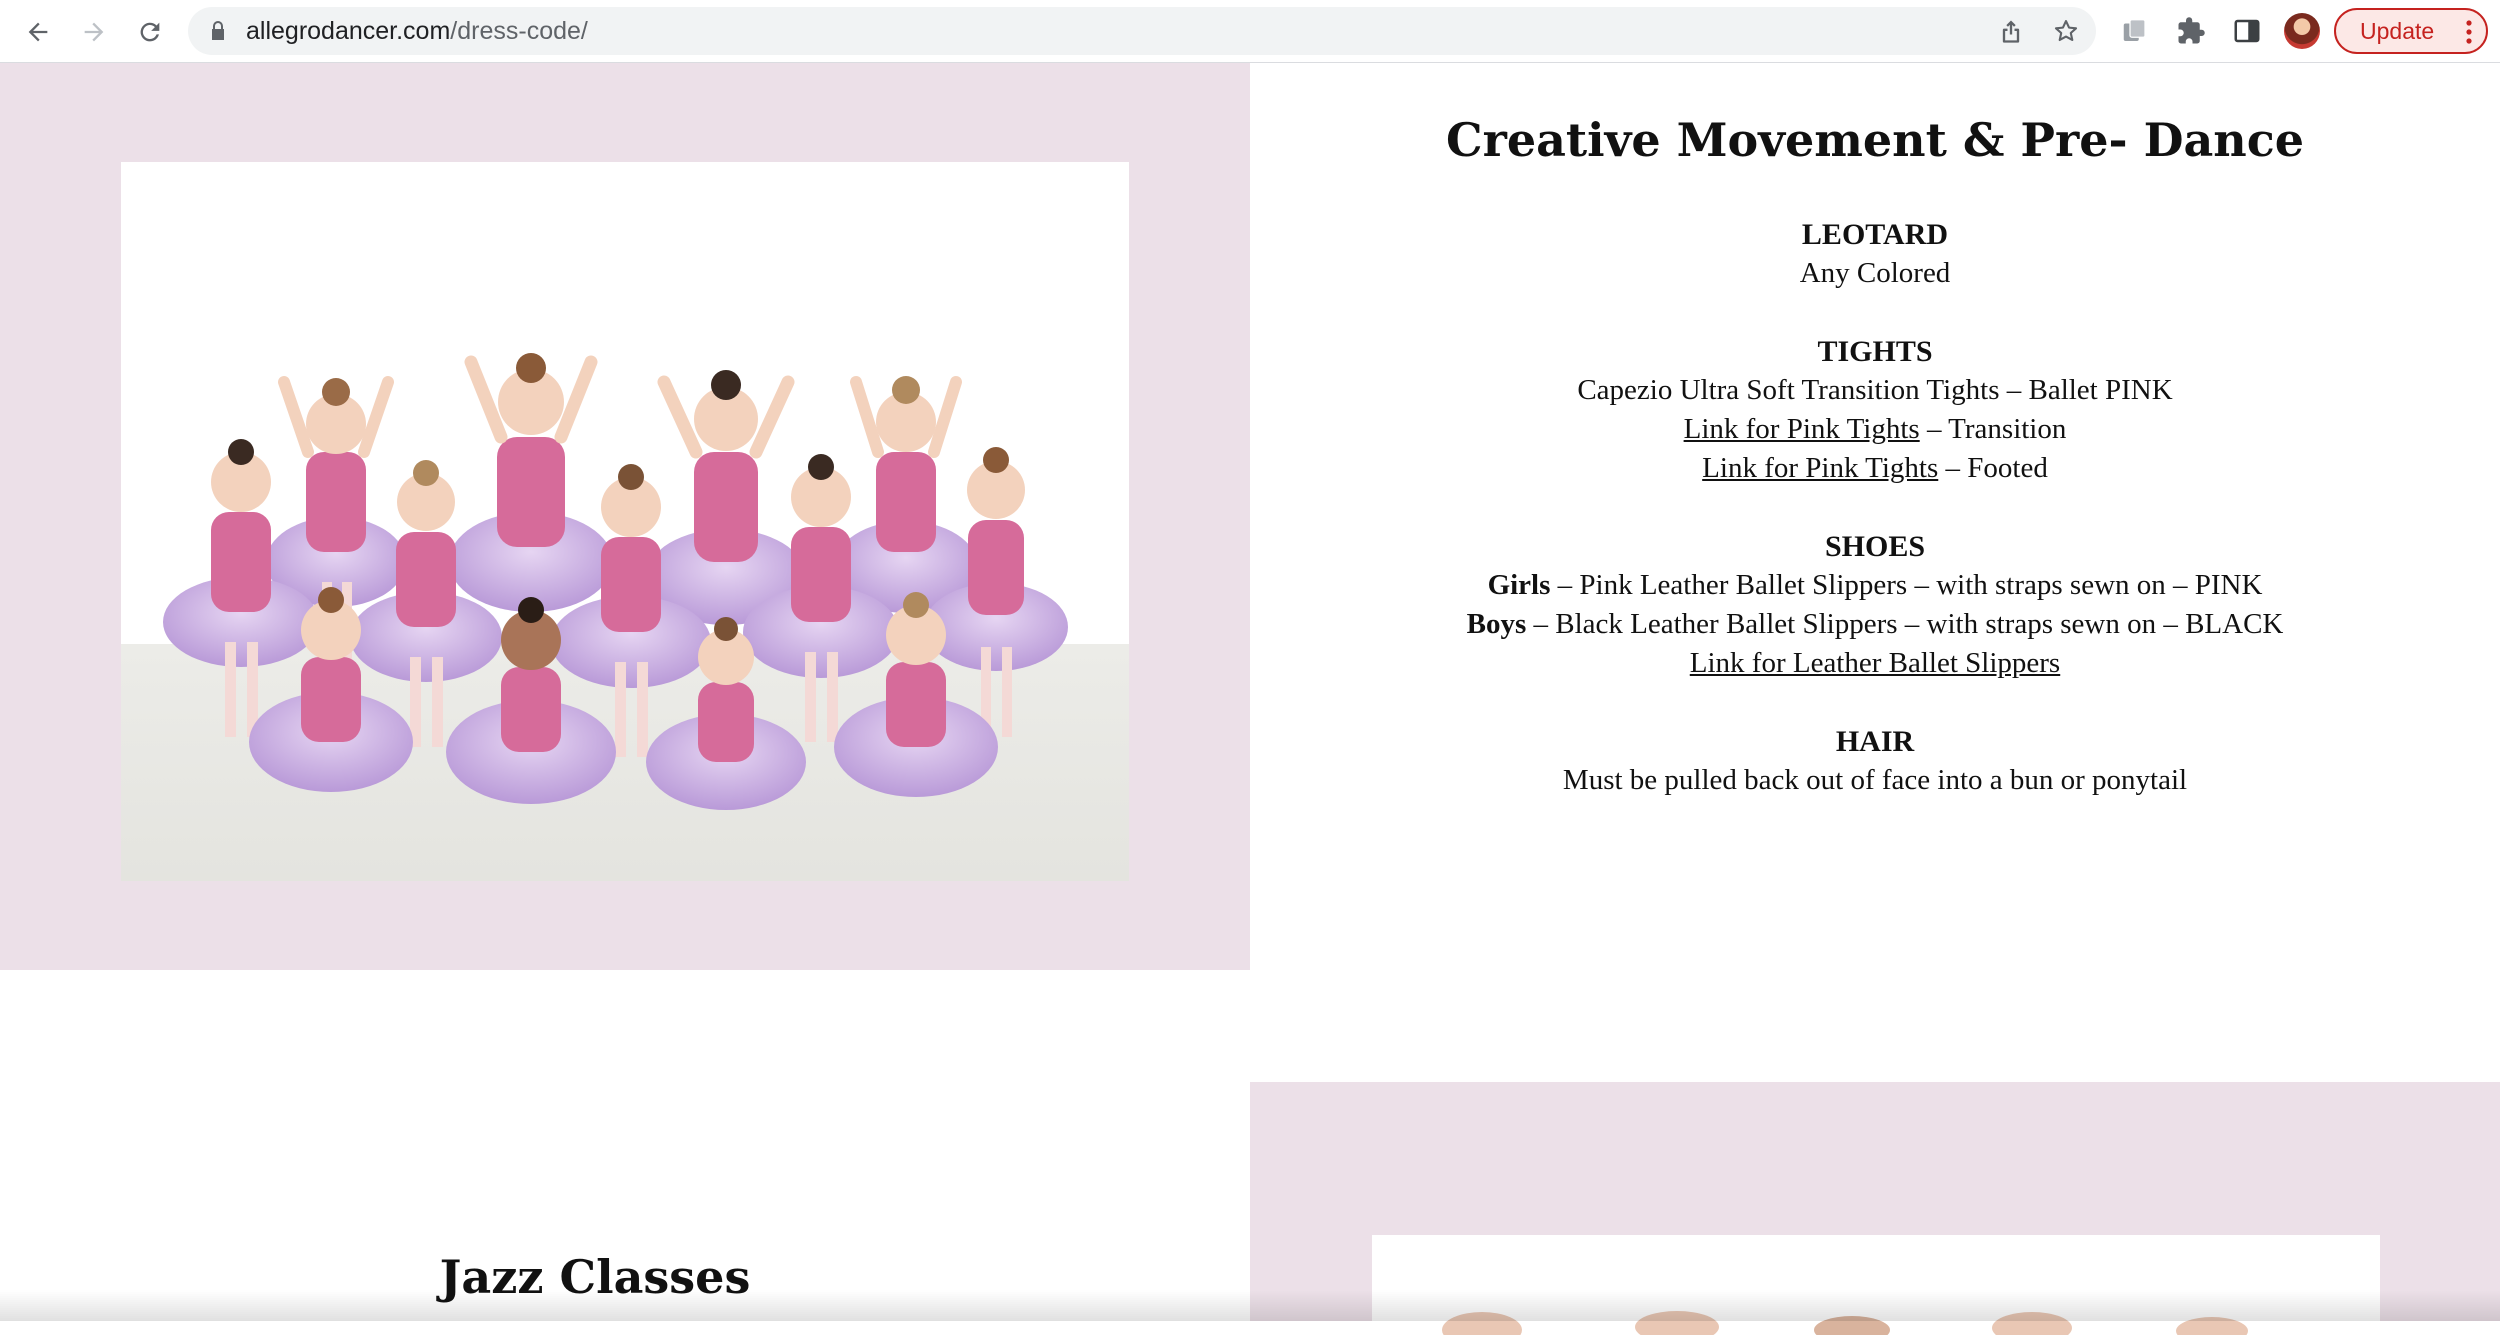 This screenshot has height=1340, width=2500. Describe the element at coordinates (1875, 546) in the screenshot. I see `shoes-heading: SHOES` at that location.